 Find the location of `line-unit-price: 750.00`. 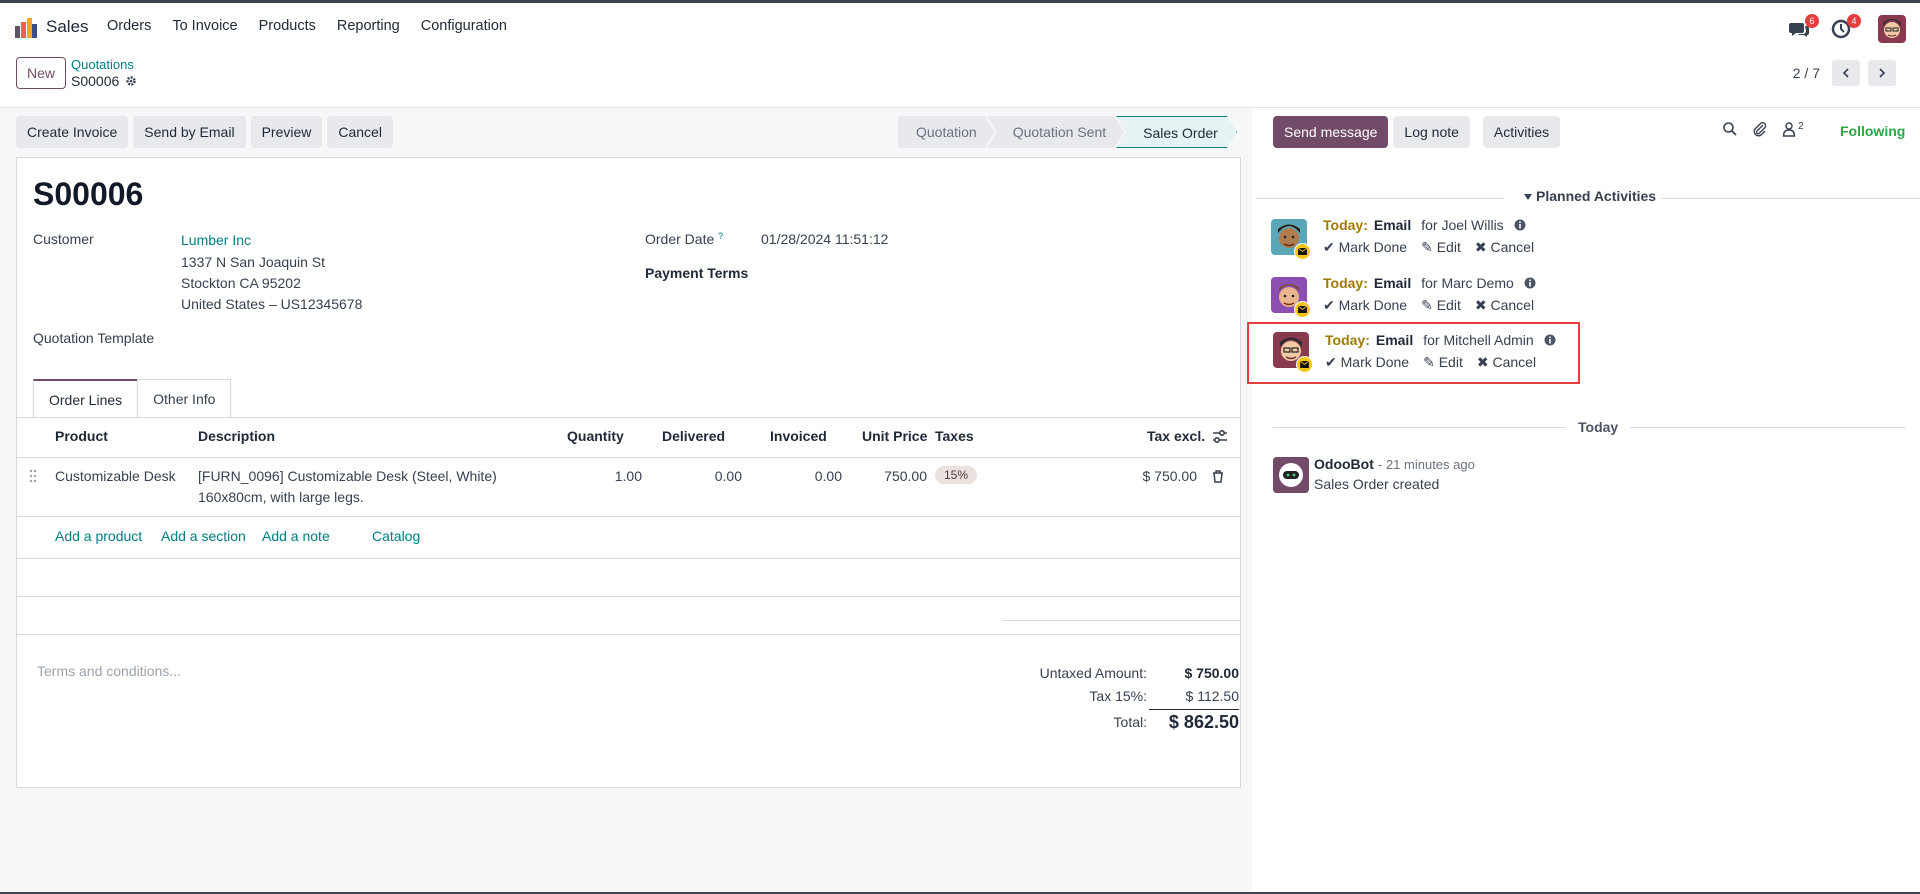

line-unit-price: 750.00 is located at coordinates (887, 476).